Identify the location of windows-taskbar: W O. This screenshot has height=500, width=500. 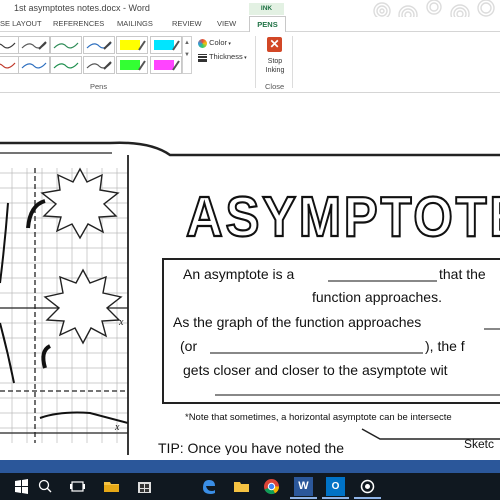
(250, 486).